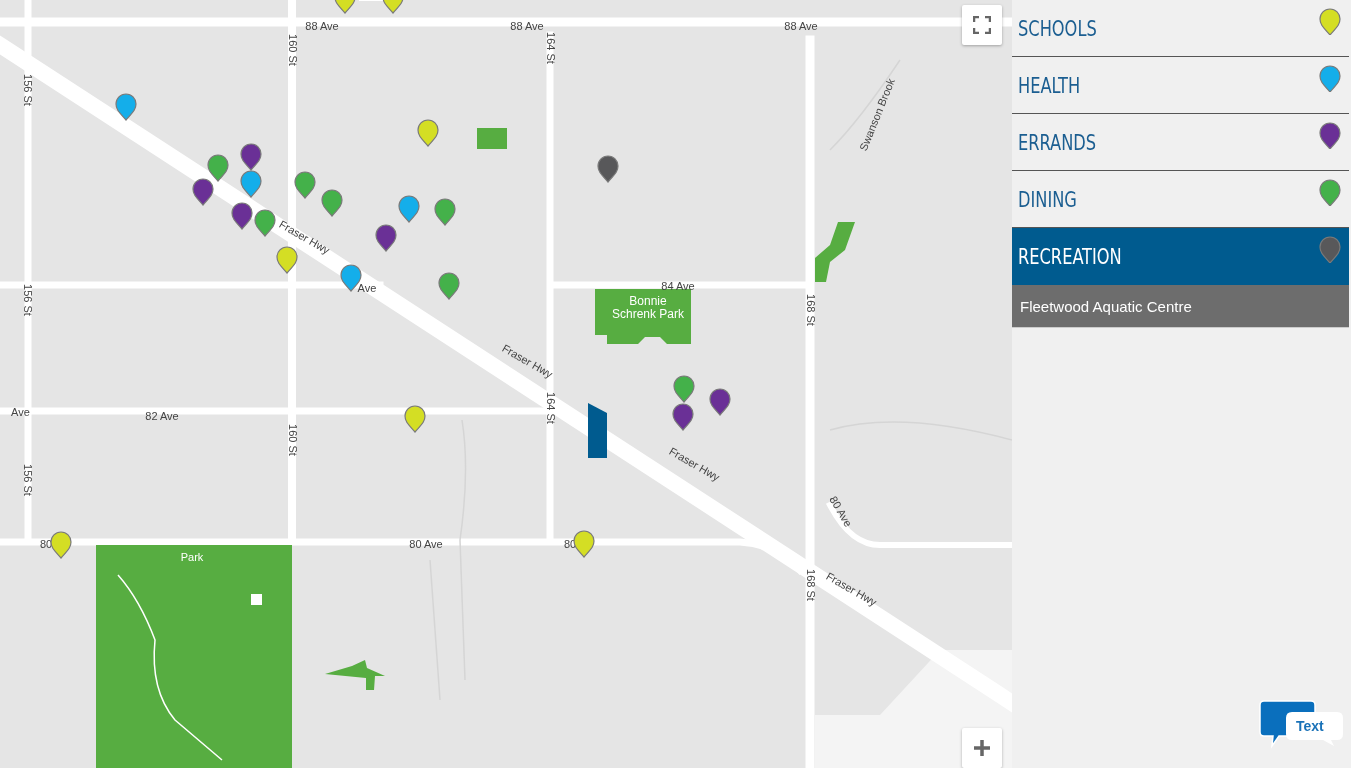  What do you see at coordinates (1180, 142) in the screenshot?
I see `category-tab: ERRANDS` at bounding box center [1180, 142].